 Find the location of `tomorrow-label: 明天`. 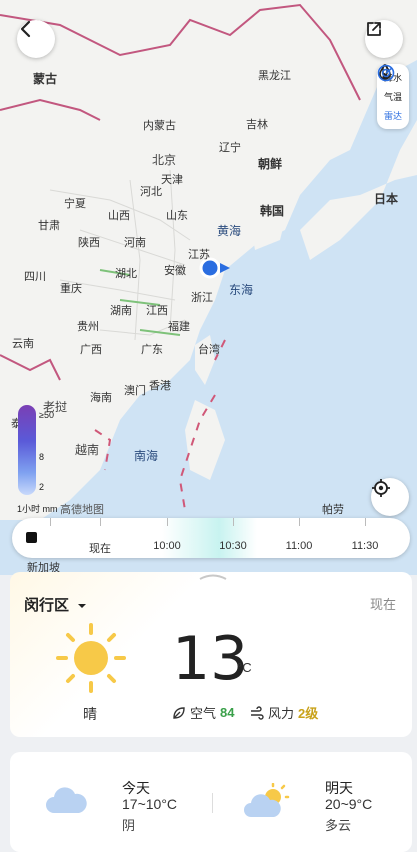

tomorrow-label: 明天 is located at coordinates (339, 788).